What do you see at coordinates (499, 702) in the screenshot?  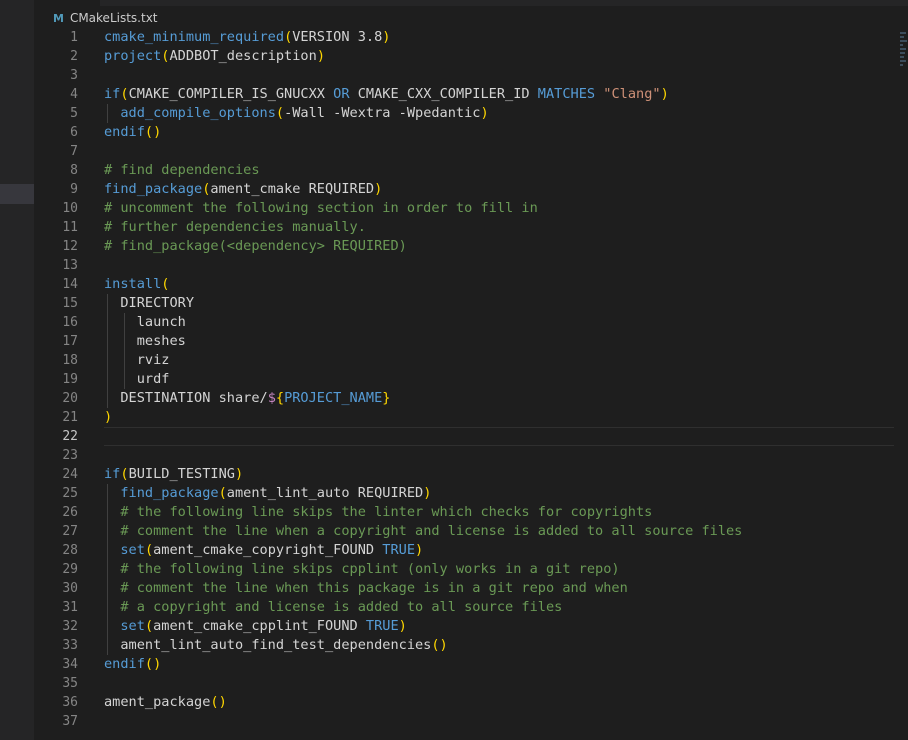 I see `code-line: ament_package()` at bounding box center [499, 702].